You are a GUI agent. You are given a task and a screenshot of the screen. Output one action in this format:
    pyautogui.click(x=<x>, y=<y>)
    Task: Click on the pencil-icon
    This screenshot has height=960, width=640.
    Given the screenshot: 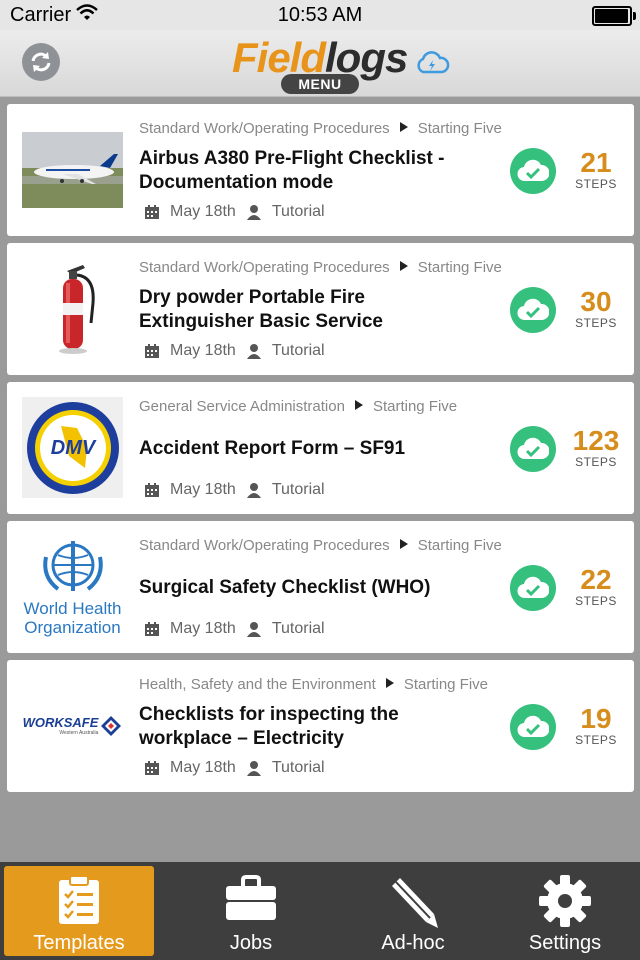 What is the action you would take?
    pyautogui.click(x=415, y=903)
    